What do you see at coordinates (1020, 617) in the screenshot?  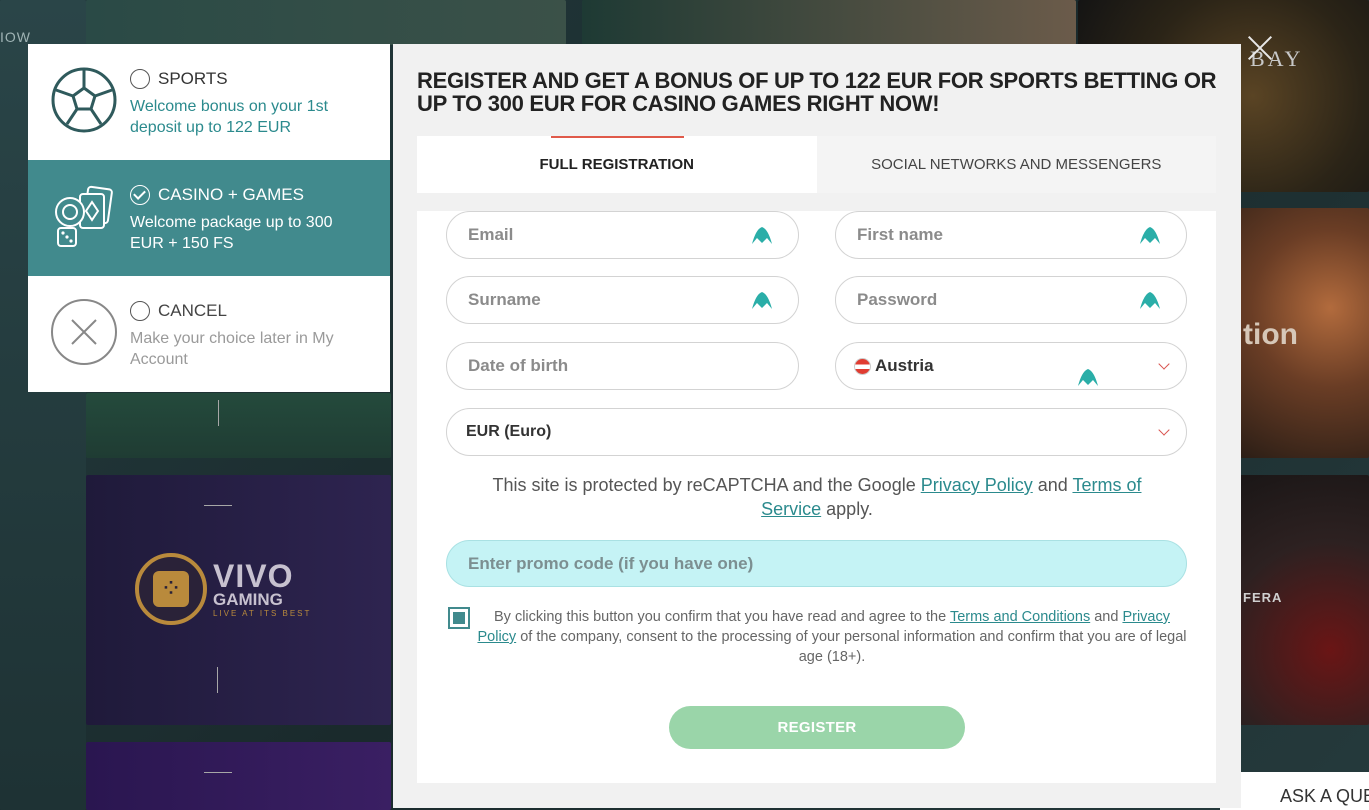 I see `terms-and-conditions-link: Terms and Conditions` at bounding box center [1020, 617].